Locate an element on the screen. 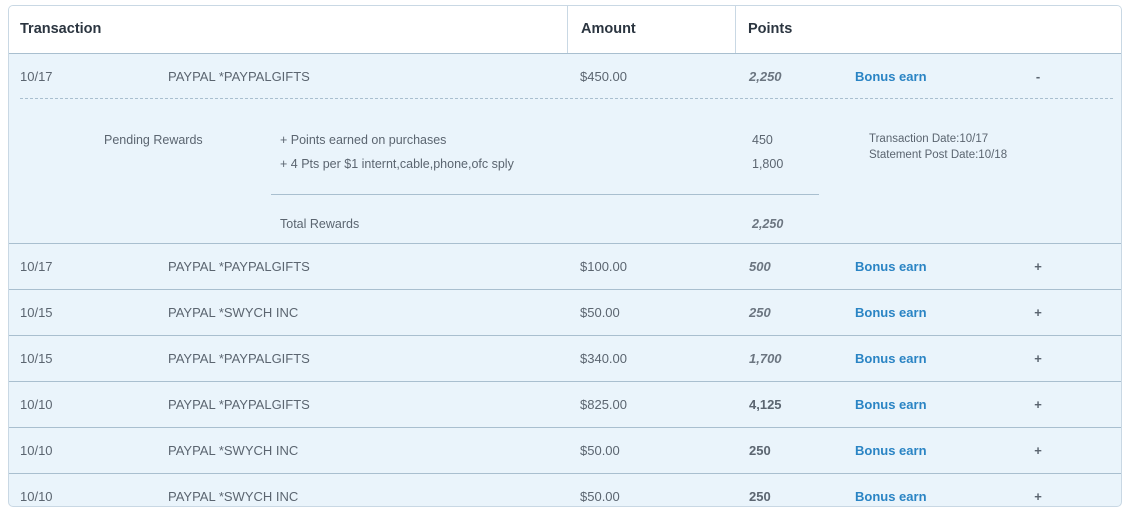 This screenshot has height=510, width=1130. row-points: 4,125 is located at coordinates (765, 404).